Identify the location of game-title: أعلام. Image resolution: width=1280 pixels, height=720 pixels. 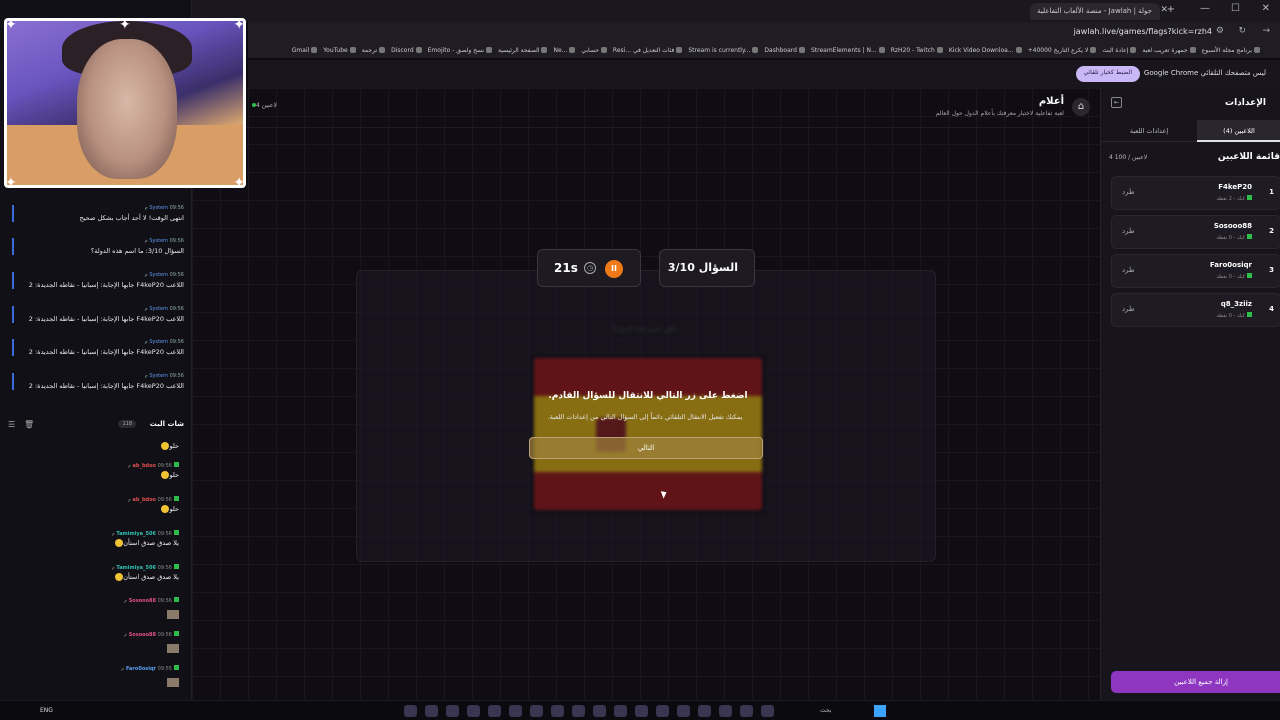
(1051, 101).